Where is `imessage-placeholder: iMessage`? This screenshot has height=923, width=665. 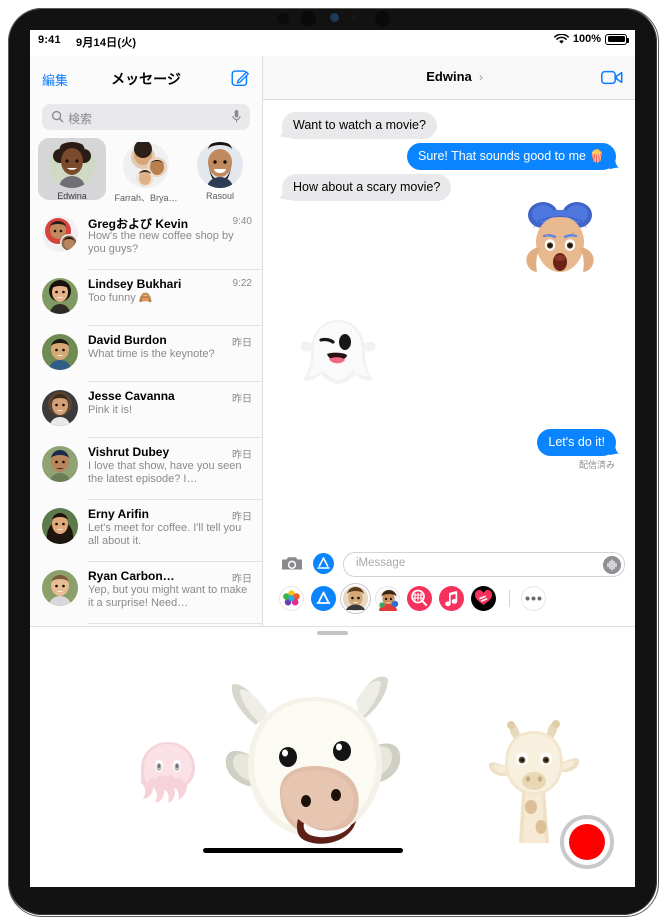 imessage-placeholder: iMessage is located at coordinates (381, 563).